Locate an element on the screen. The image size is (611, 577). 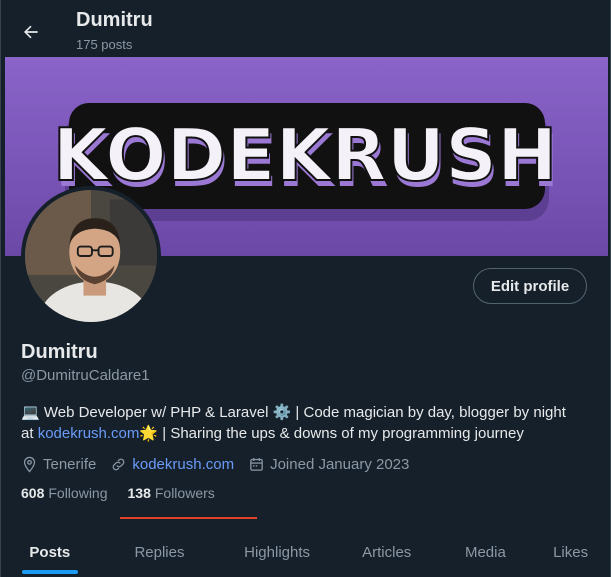
join-date-text: Joined January 2023 is located at coordinates (340, 464).